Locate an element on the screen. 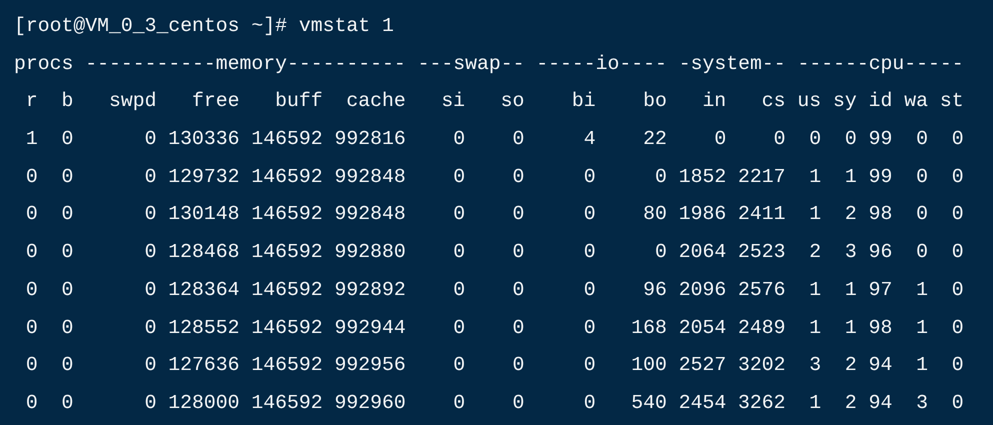  table-cell-text: 992956 is located at coordinates (369, 365).